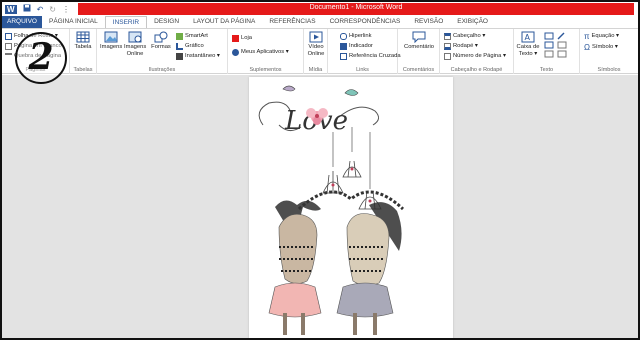 Image resolution: width=640 pixels, height=340 pixels. Describe the element at coordinates (8, 46) in the screenshot. I see `blank-page-icon` at that location.